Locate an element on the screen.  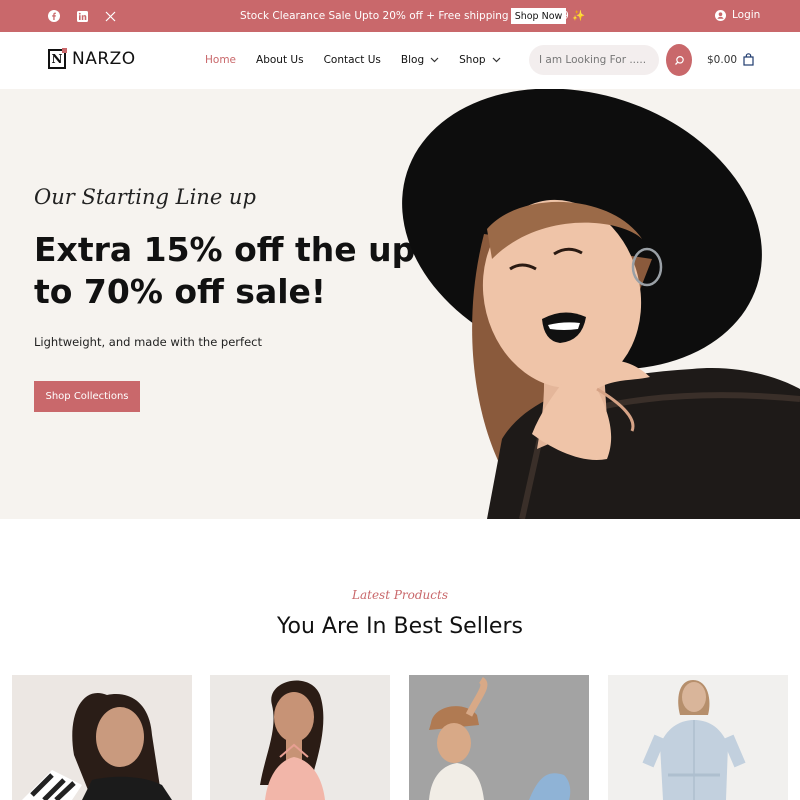
section-title: You Are In Best Sellers is located at coordinates (400, 626).